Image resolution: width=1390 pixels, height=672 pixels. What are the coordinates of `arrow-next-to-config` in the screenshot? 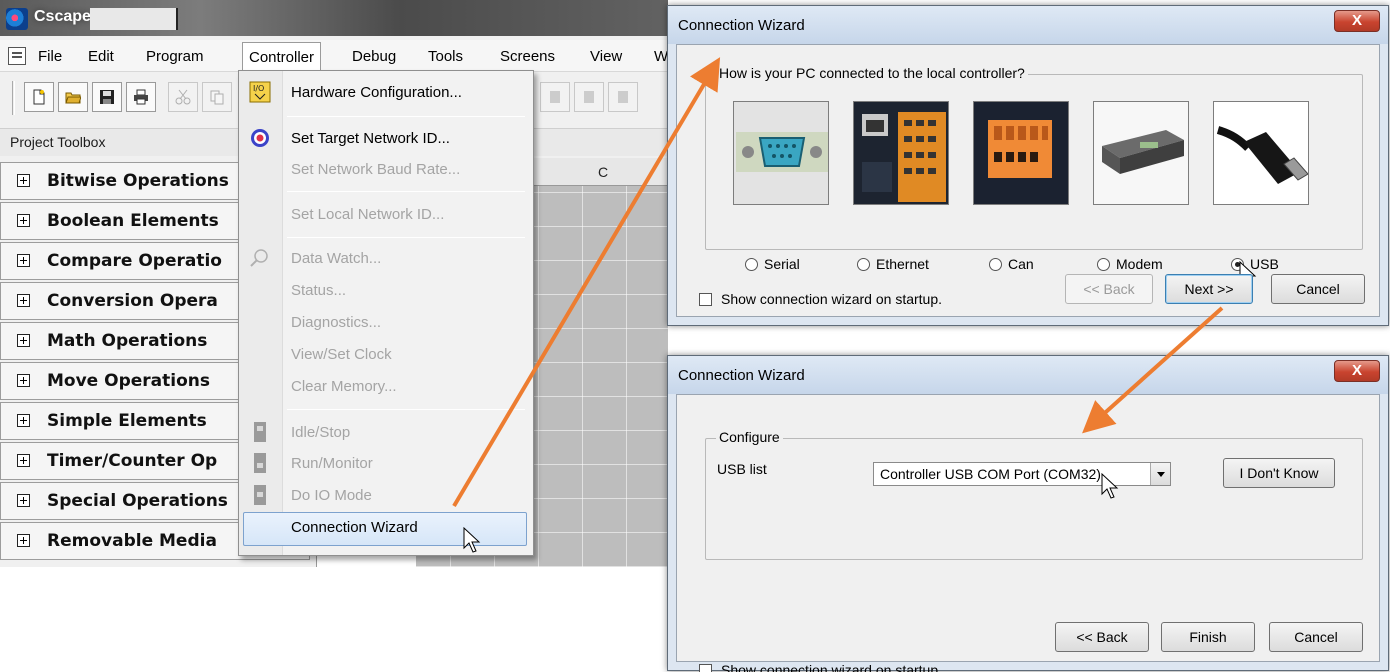 It's located at (1153, 370).